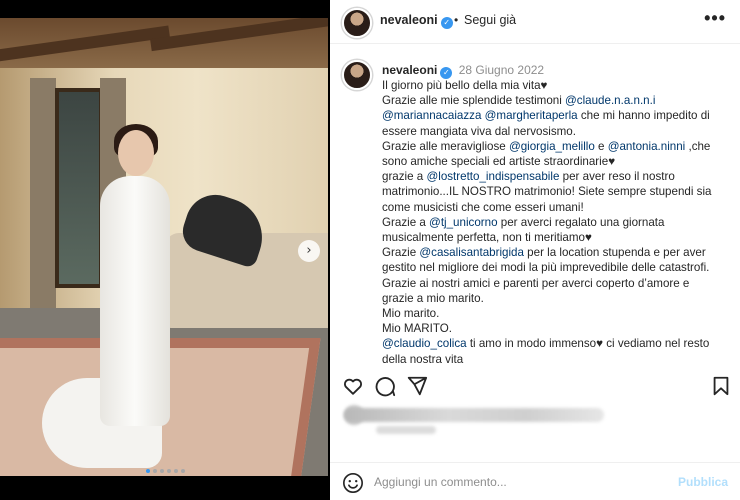  Describe the element at coordinates (531, 115) in the screenshot. I see `mention-link: @margheritaperla` at that location.